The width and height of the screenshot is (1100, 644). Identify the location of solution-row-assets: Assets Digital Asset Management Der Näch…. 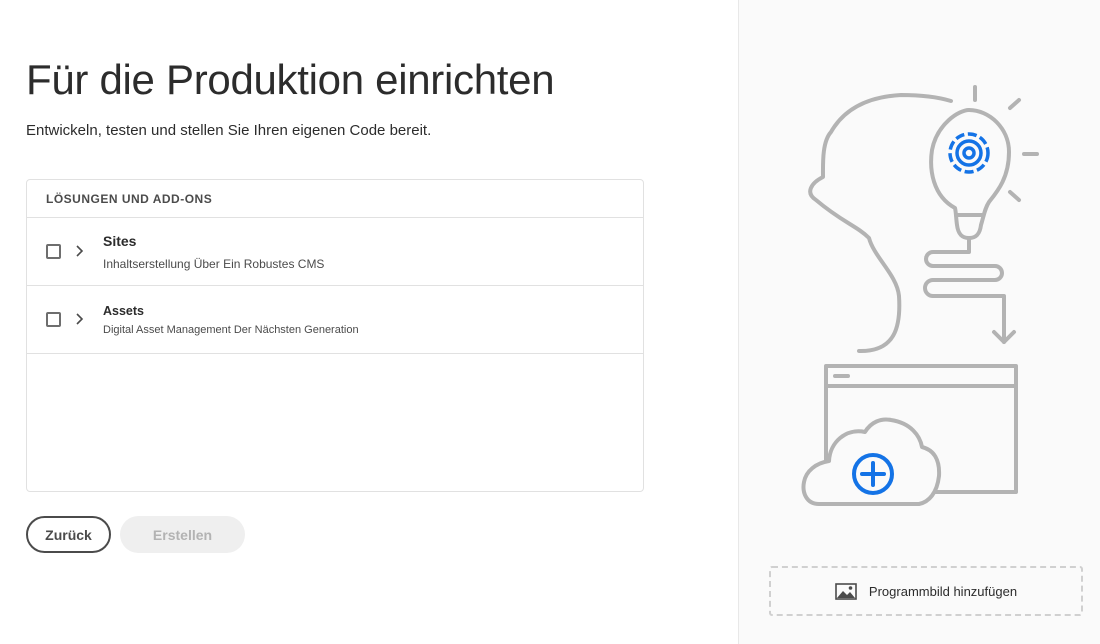
(335, 320).